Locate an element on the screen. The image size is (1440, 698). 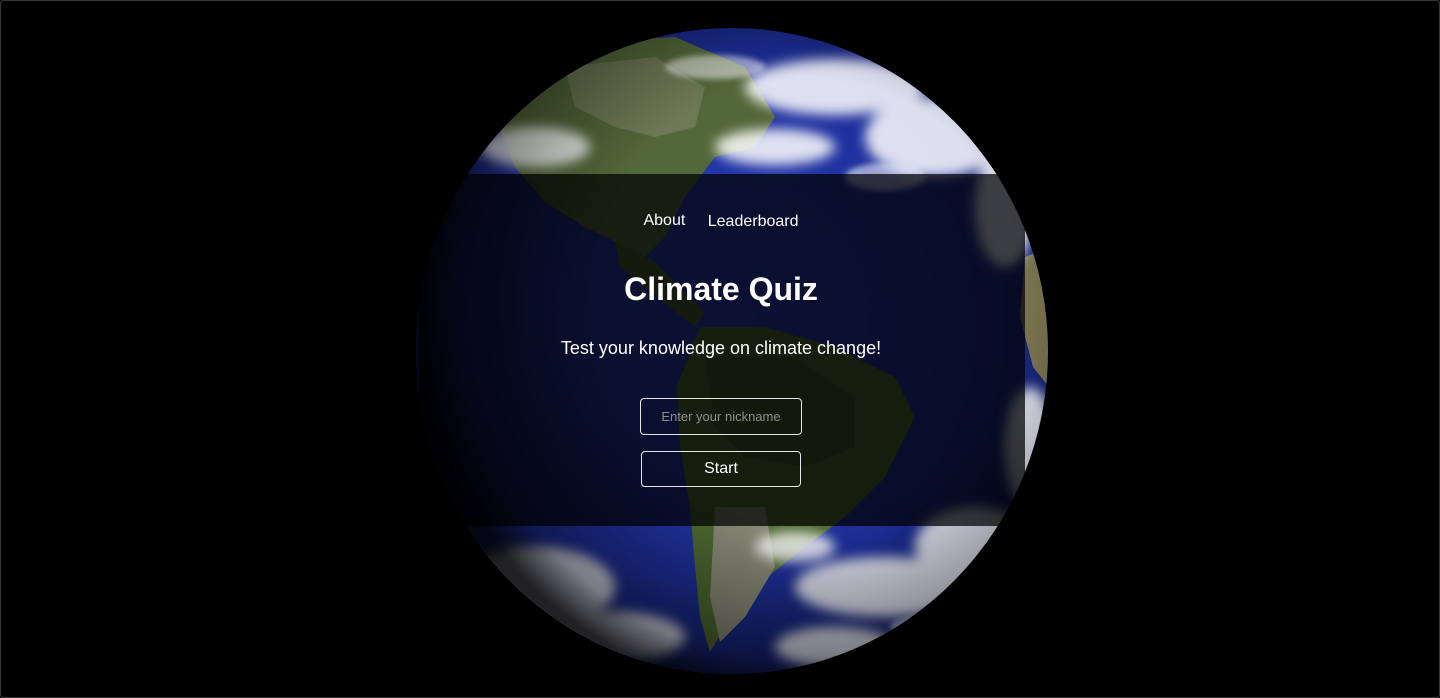
top-nav: About Leaderboard is located at coordinates (720, 221).